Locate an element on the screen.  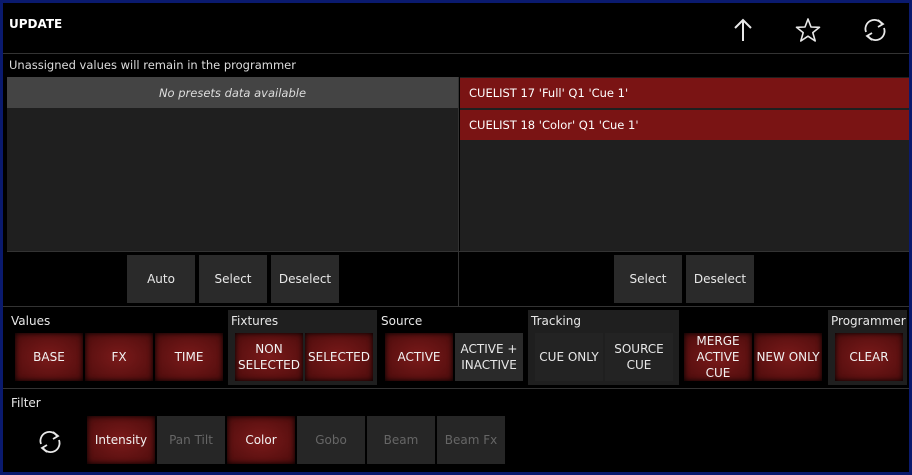
cuelist-item: CUELIST 17 'Full' Q1 'Cue 1' is located at coordinates (684, 93).